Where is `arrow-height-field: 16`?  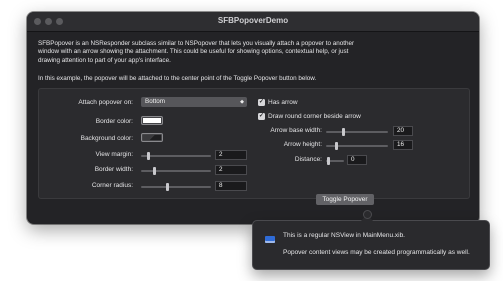 arrow-height-field: 16 is located at coordinates (403, 145).